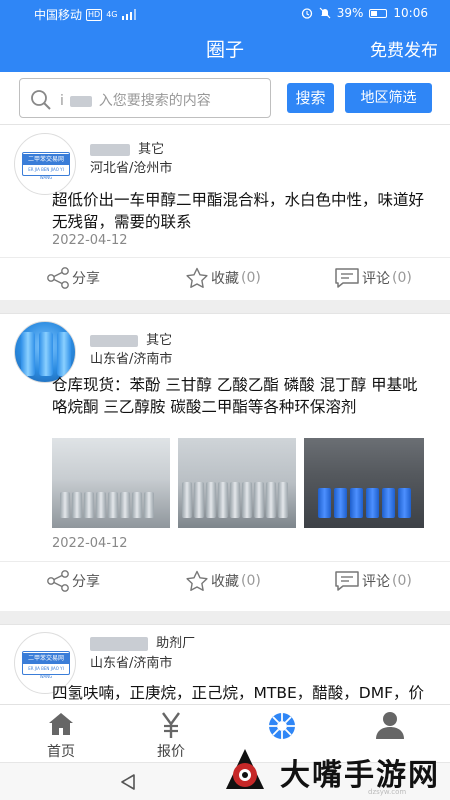 The image size is (450, 800). I want to click on share-label: 分享, so click(86, 582).